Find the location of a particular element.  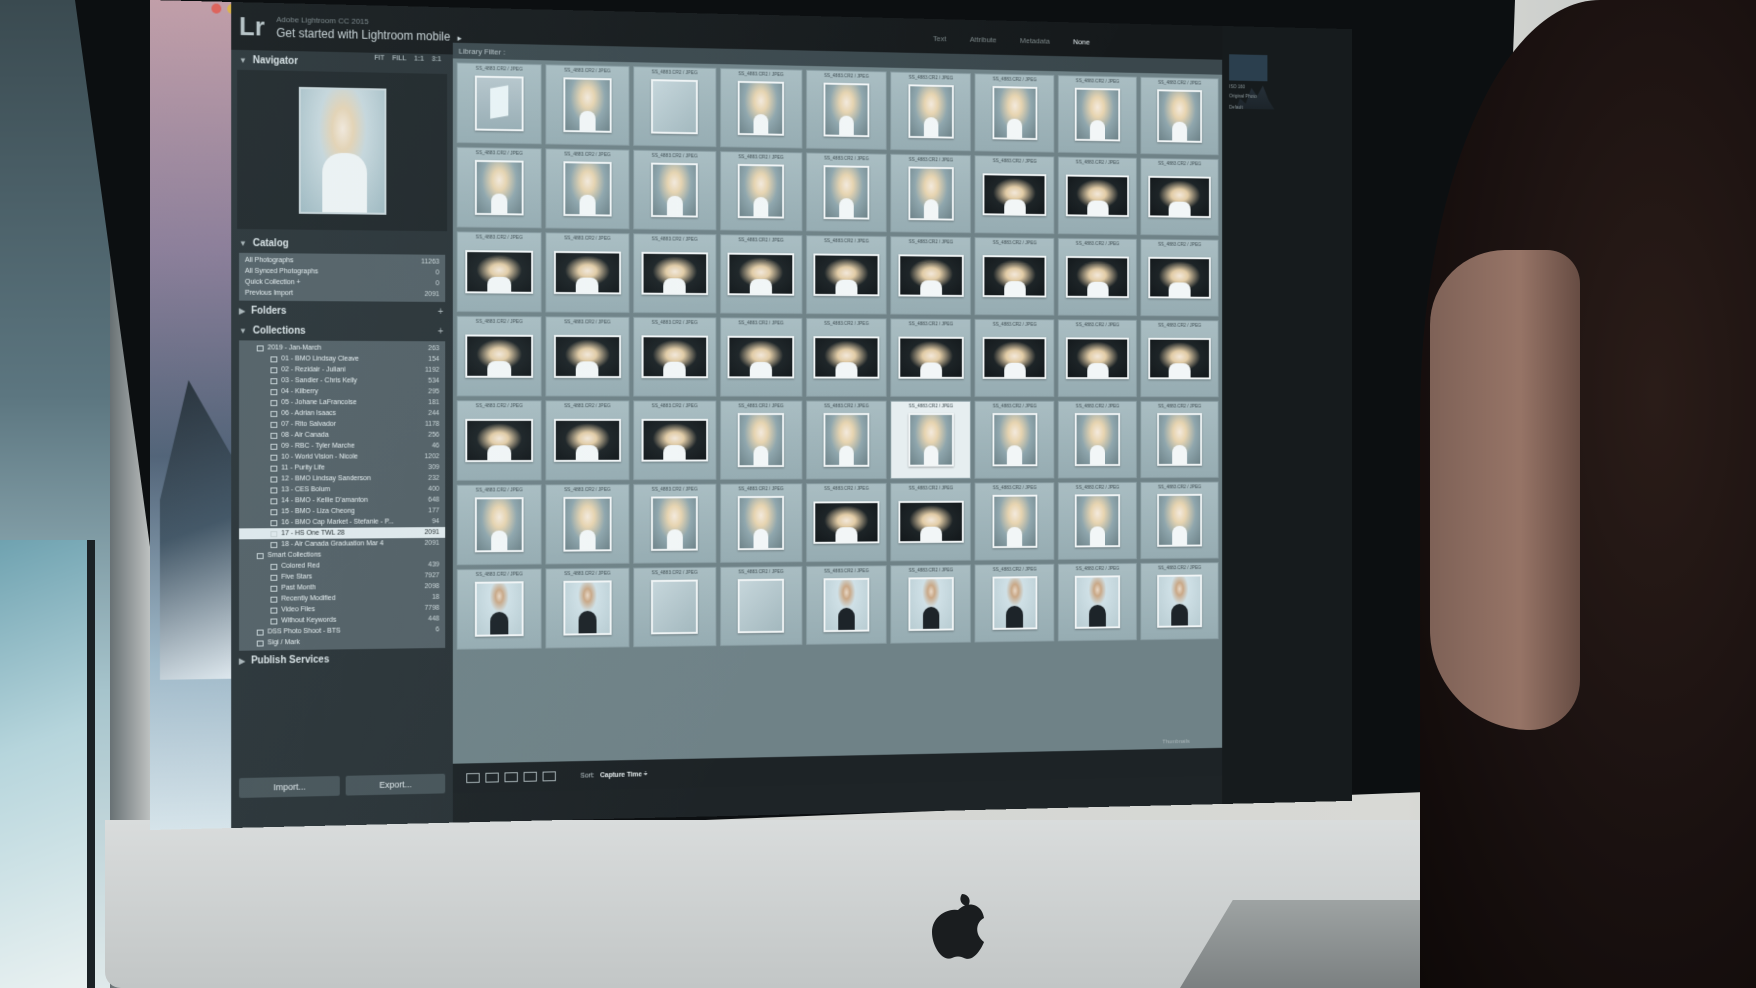

filter-none: None is located at coordinates (1081, 42).